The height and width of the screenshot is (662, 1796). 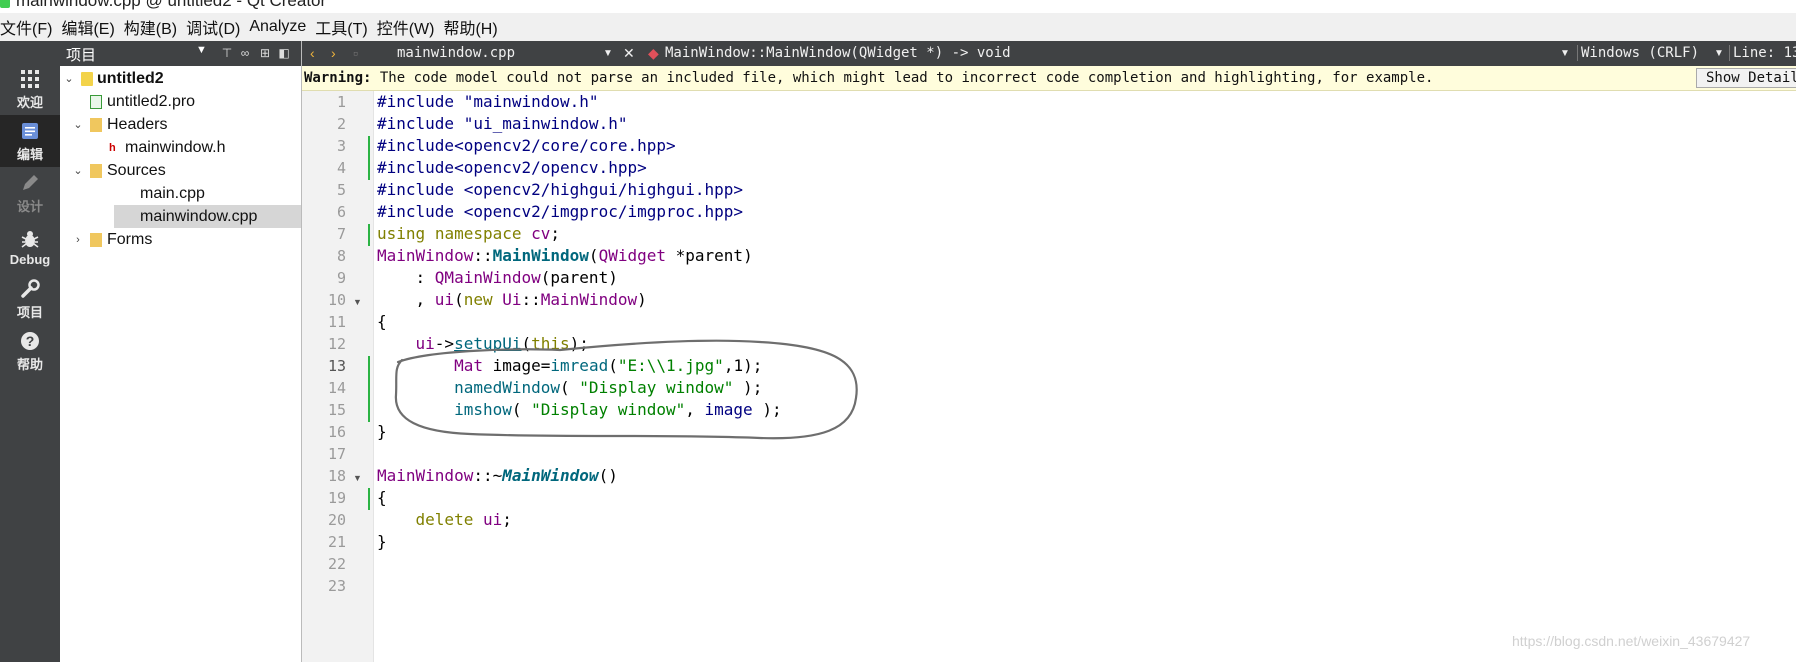 What do you see at coordinates (217, 27) in the screenshot?
I see `menu-debug: 调试(D)` at bounding box center [217, 27].